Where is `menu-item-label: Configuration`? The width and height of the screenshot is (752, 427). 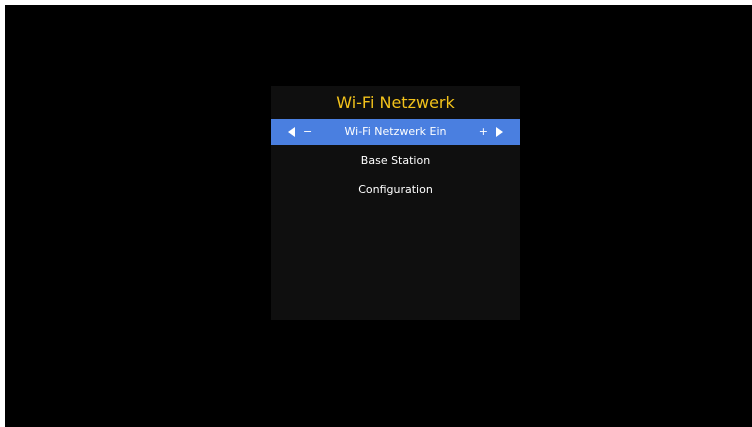 menu-item-label: Configuration is located at coordinates (395, 189).